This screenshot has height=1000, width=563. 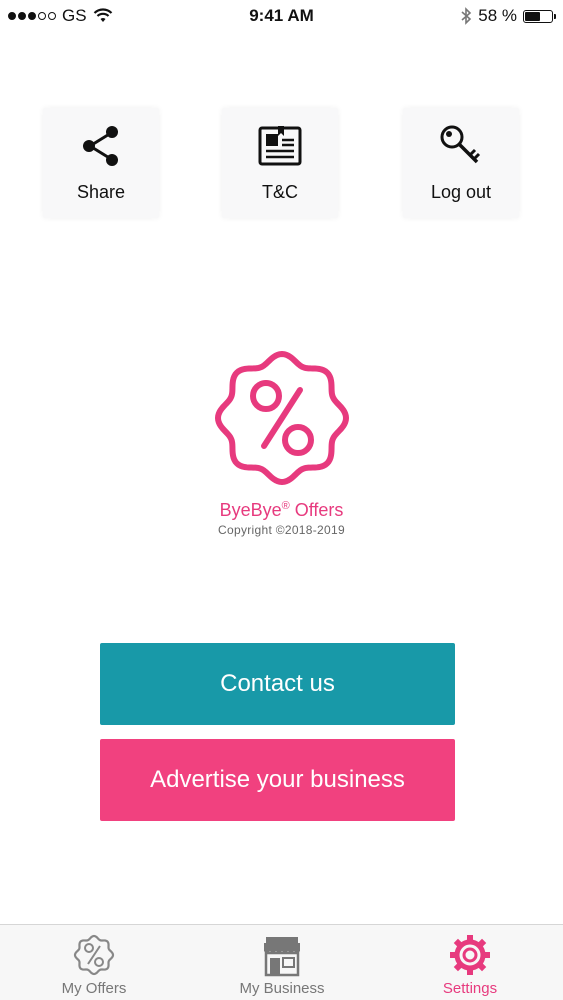 I want to click on logout-button: Log out, so click(x=461, y=163).